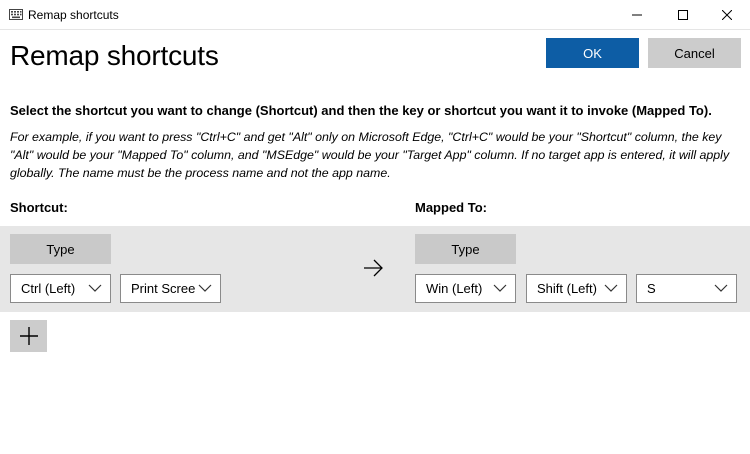 The width and height of the screenshot is (750, 454). I want to click on close-button, so click(727, 15).